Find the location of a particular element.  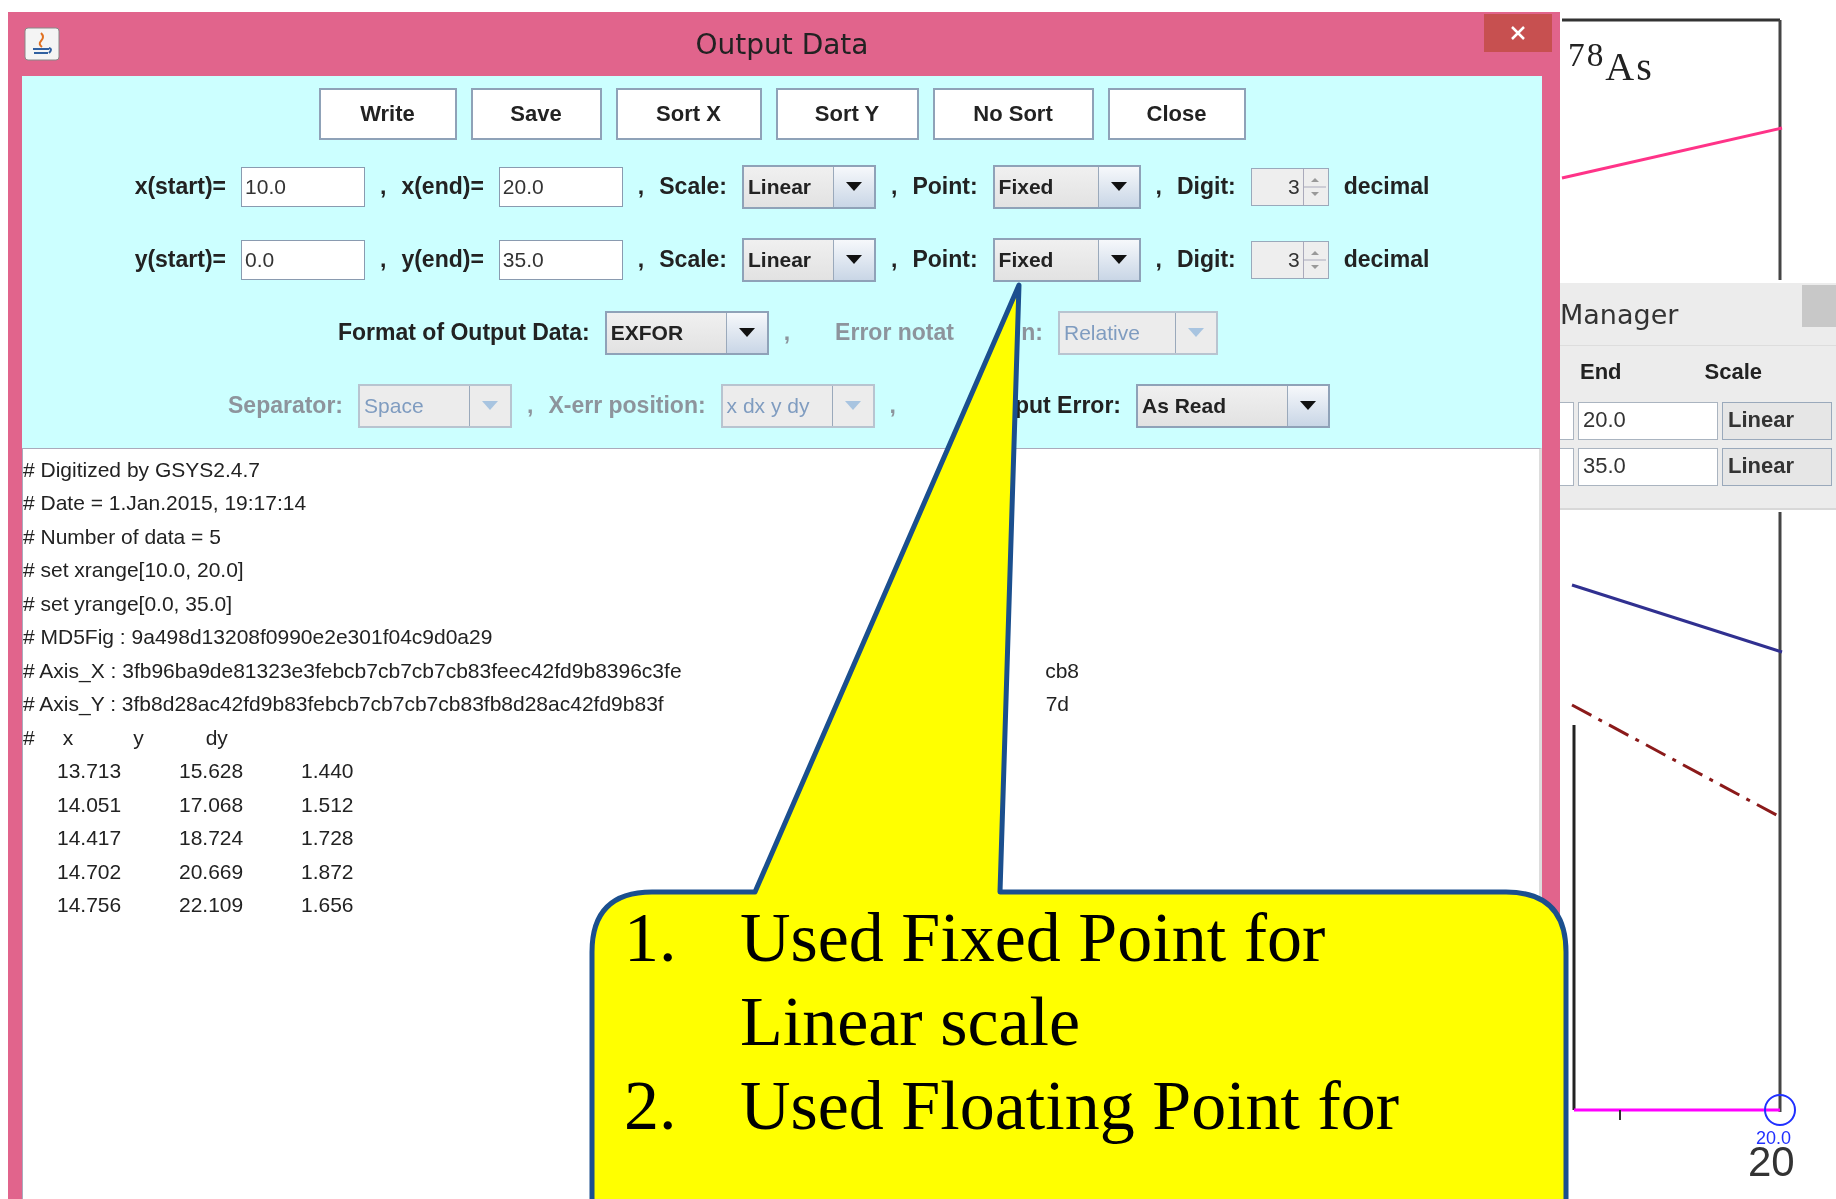

column-header: Scale is located at coordinates (1733, 372).